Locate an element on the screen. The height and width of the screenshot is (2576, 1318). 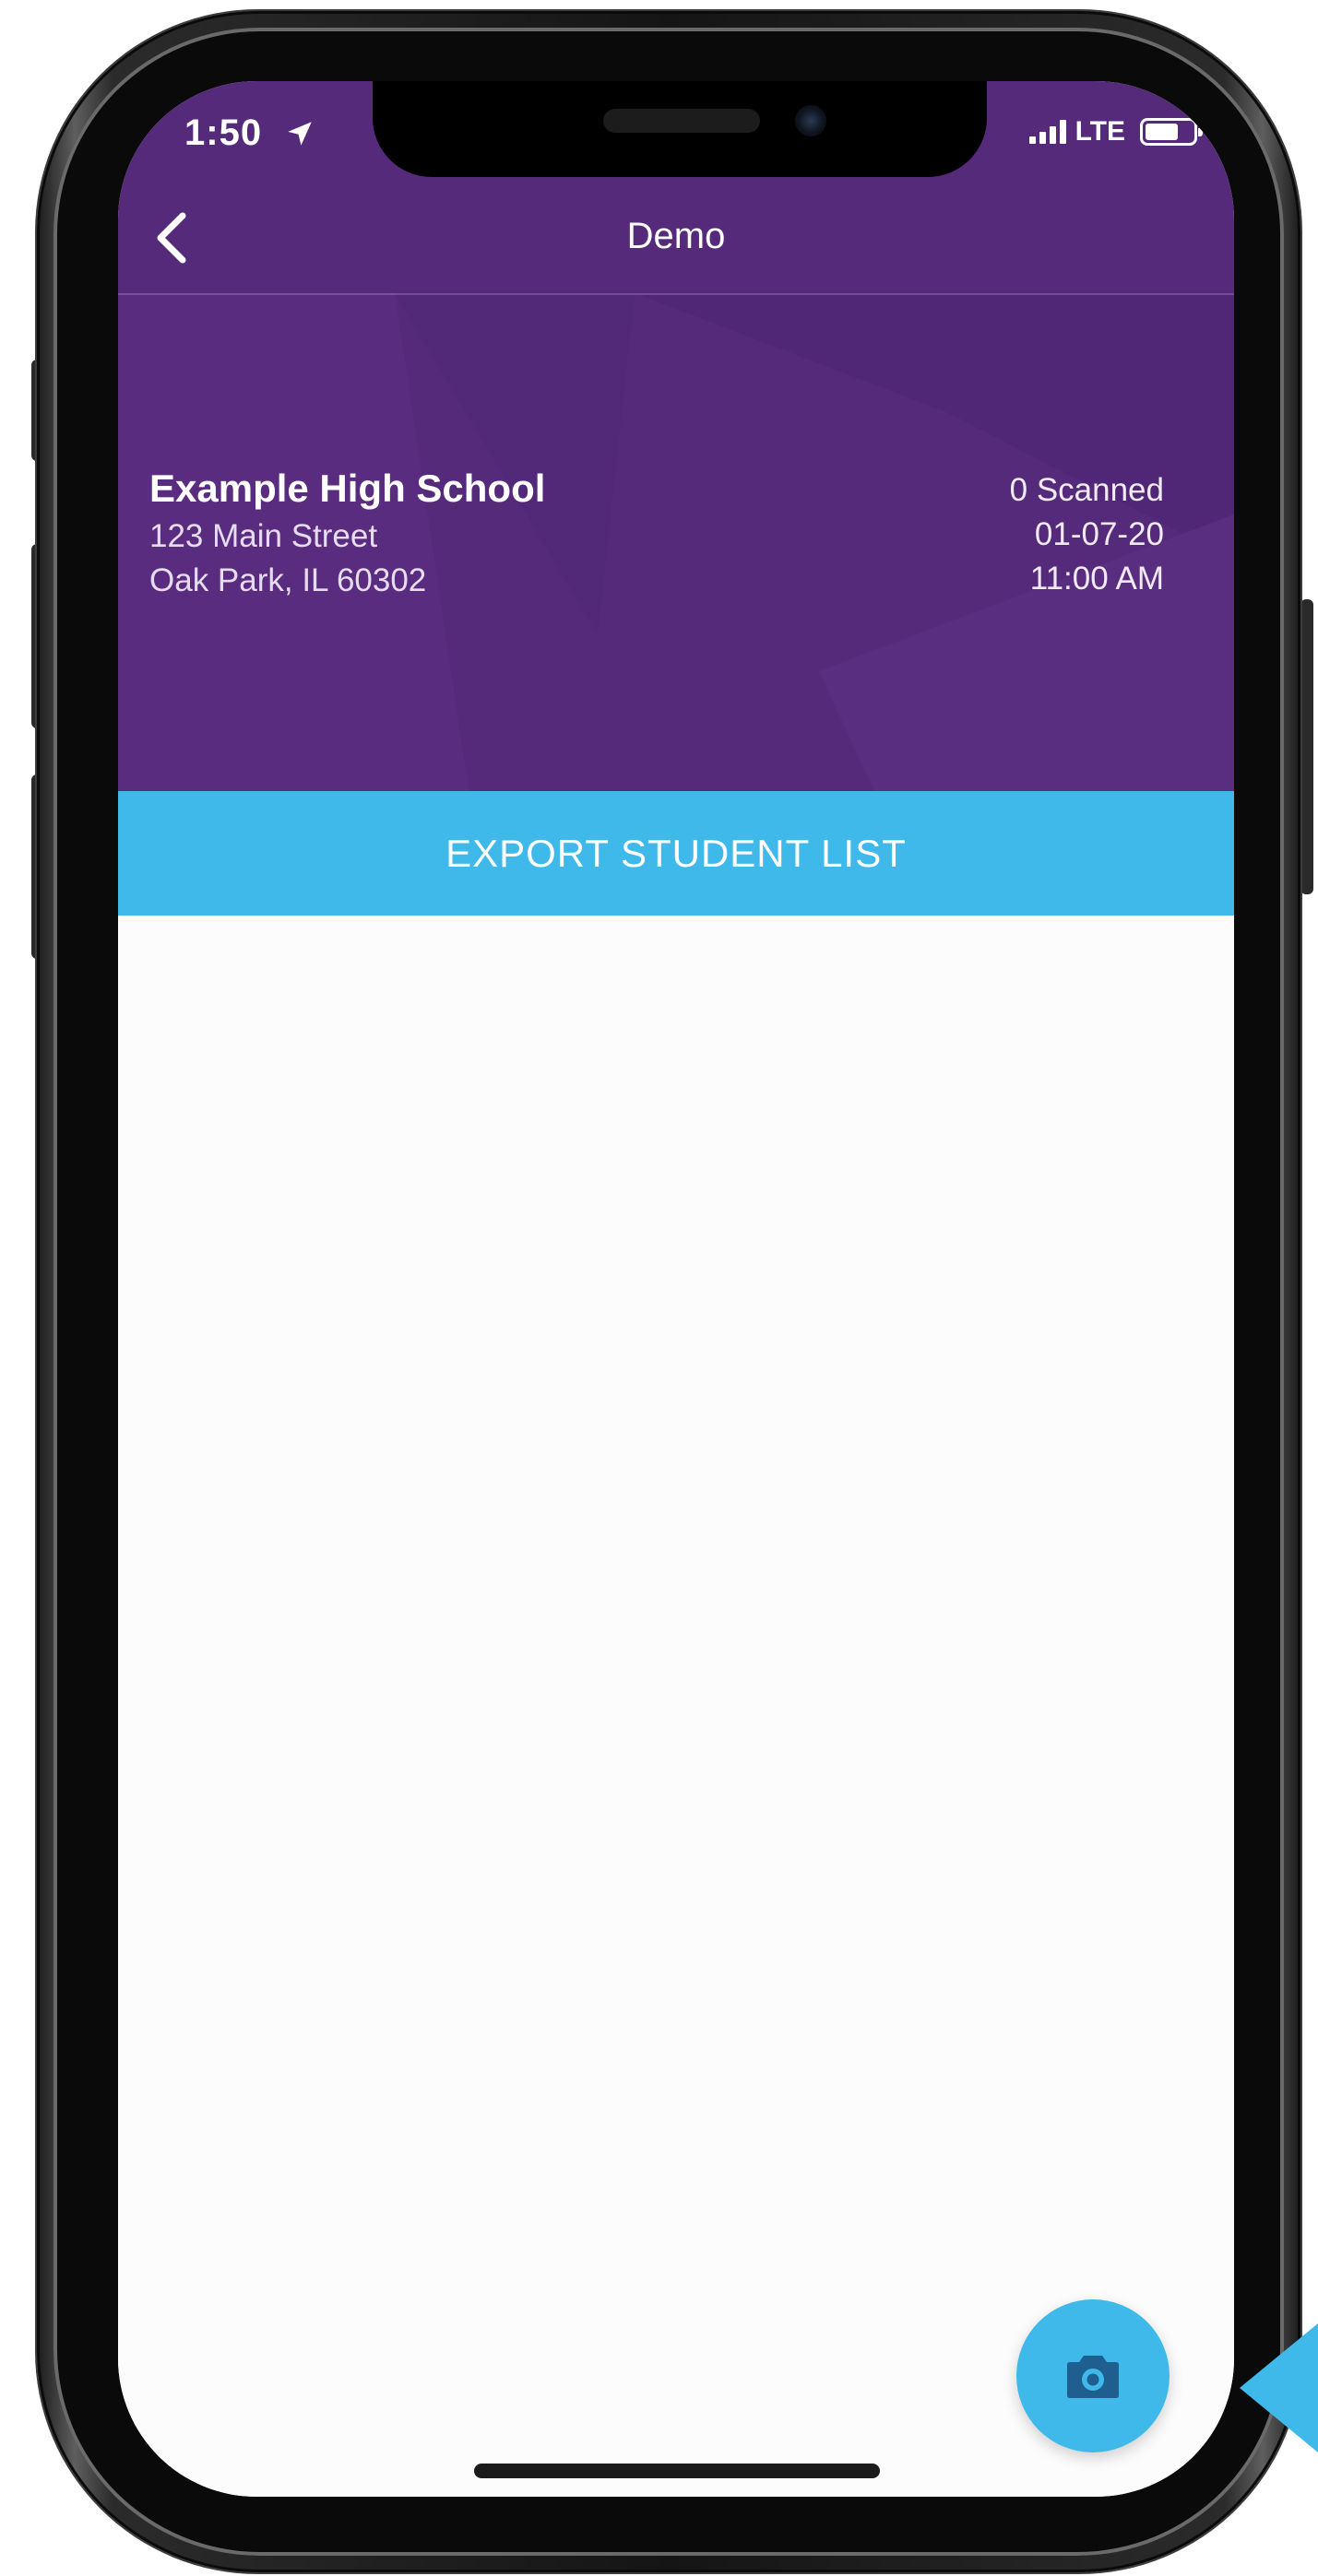
navigation-bar: Demo is located at coordinates (676, 243).